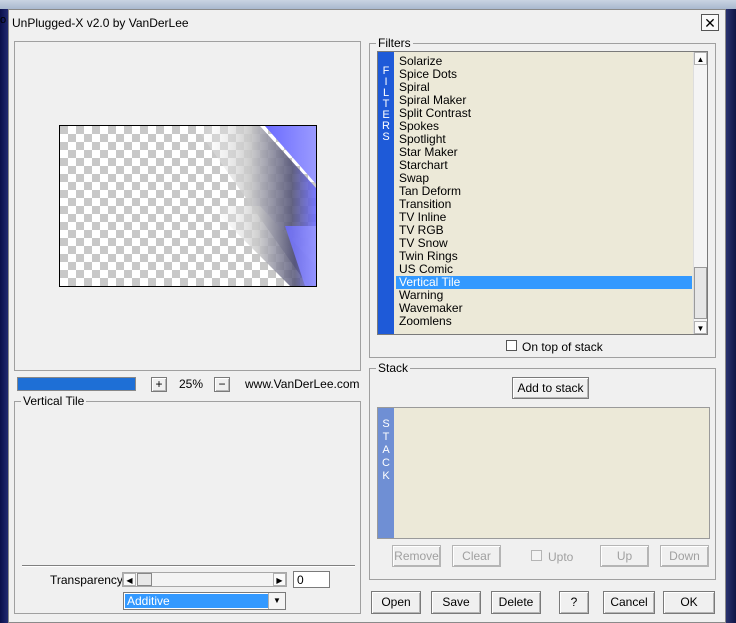 Image resolution: width=736 pixels, height=623 pixels. Describe the element at coordinates (624, 556) in the screenshot. I see `up-button: Up` at that location.